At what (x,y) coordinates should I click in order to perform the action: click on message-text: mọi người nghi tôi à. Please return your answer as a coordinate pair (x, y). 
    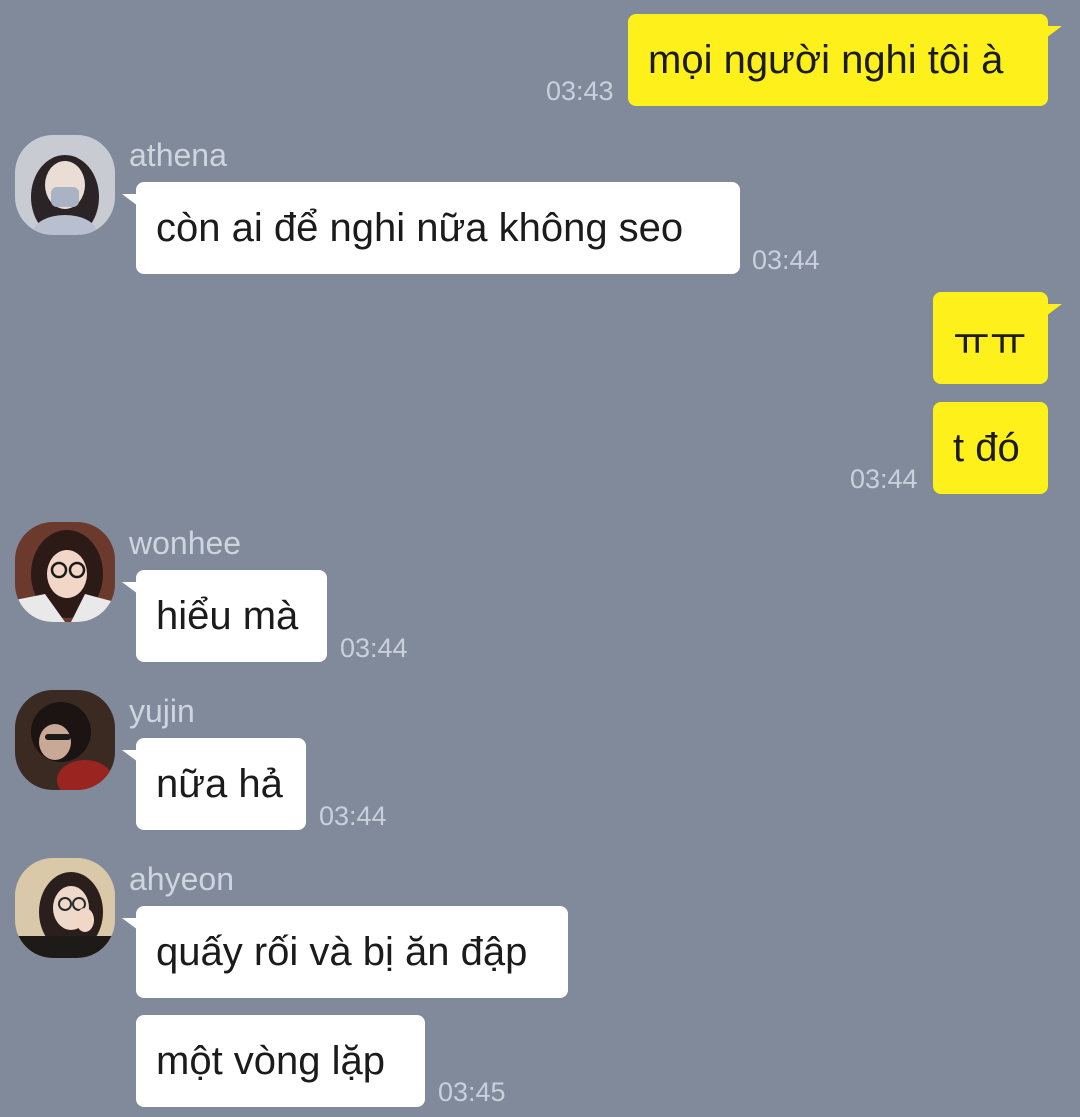
    Looking at the image, I should click on (826, 59).